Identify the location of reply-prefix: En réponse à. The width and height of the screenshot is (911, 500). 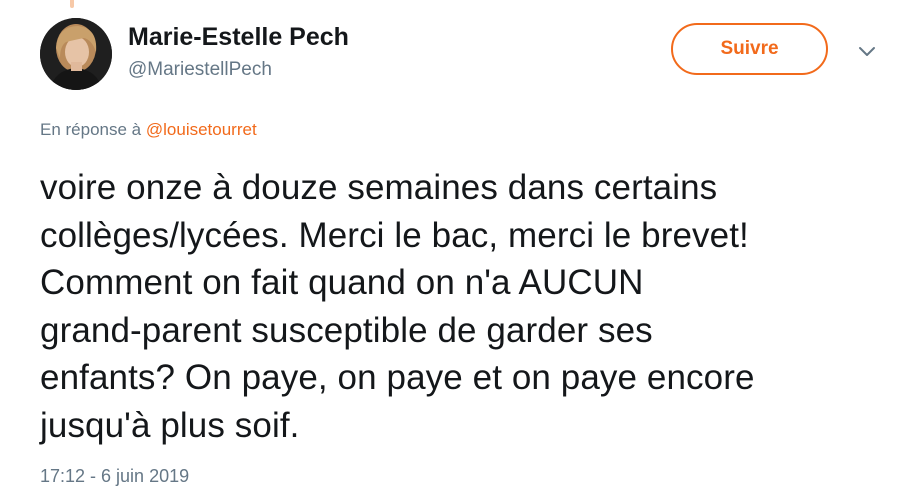
(91, 129).